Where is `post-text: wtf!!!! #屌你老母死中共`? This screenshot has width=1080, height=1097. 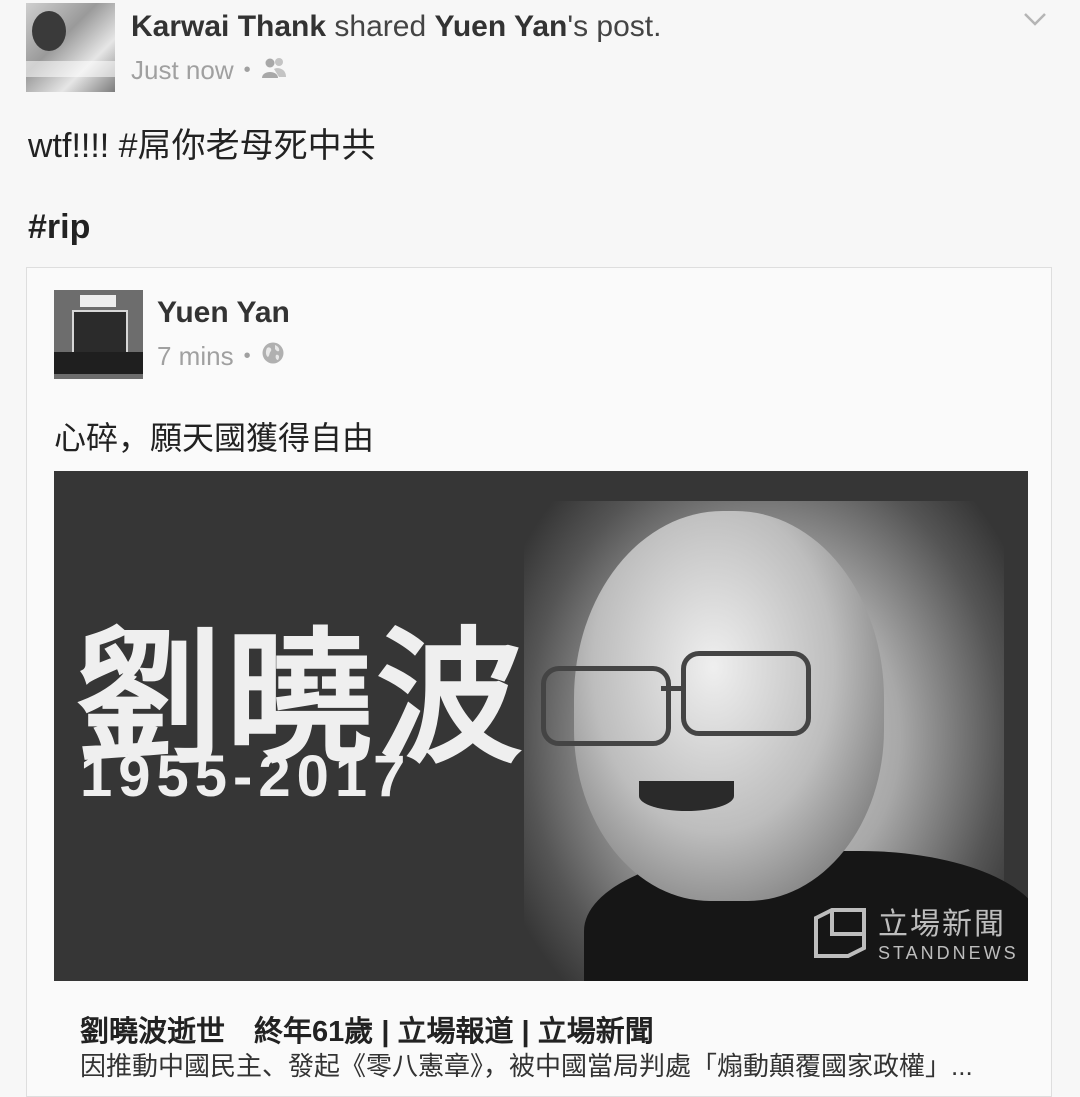
post-text: wtf!!!! #屌你老母死中共 is located at coordinates (202, 146).